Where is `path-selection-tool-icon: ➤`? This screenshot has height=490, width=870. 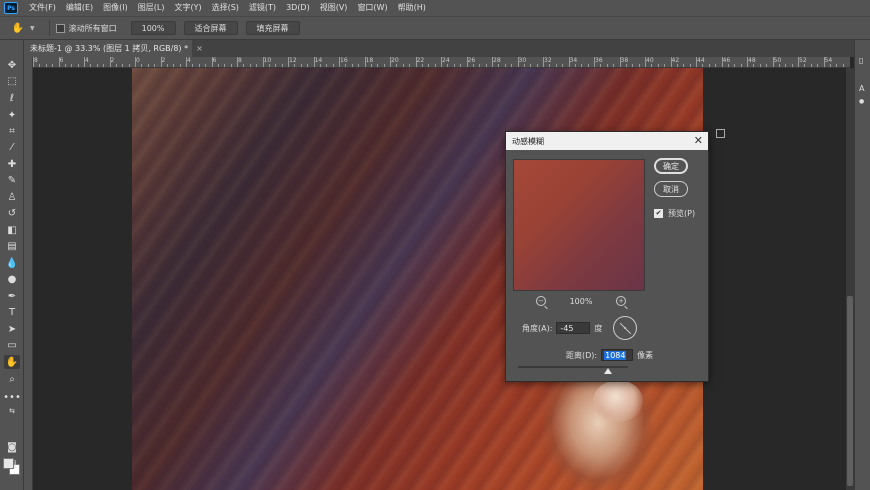 path-selection-tool-icon: ➤ is located at coordinates (12, 329).